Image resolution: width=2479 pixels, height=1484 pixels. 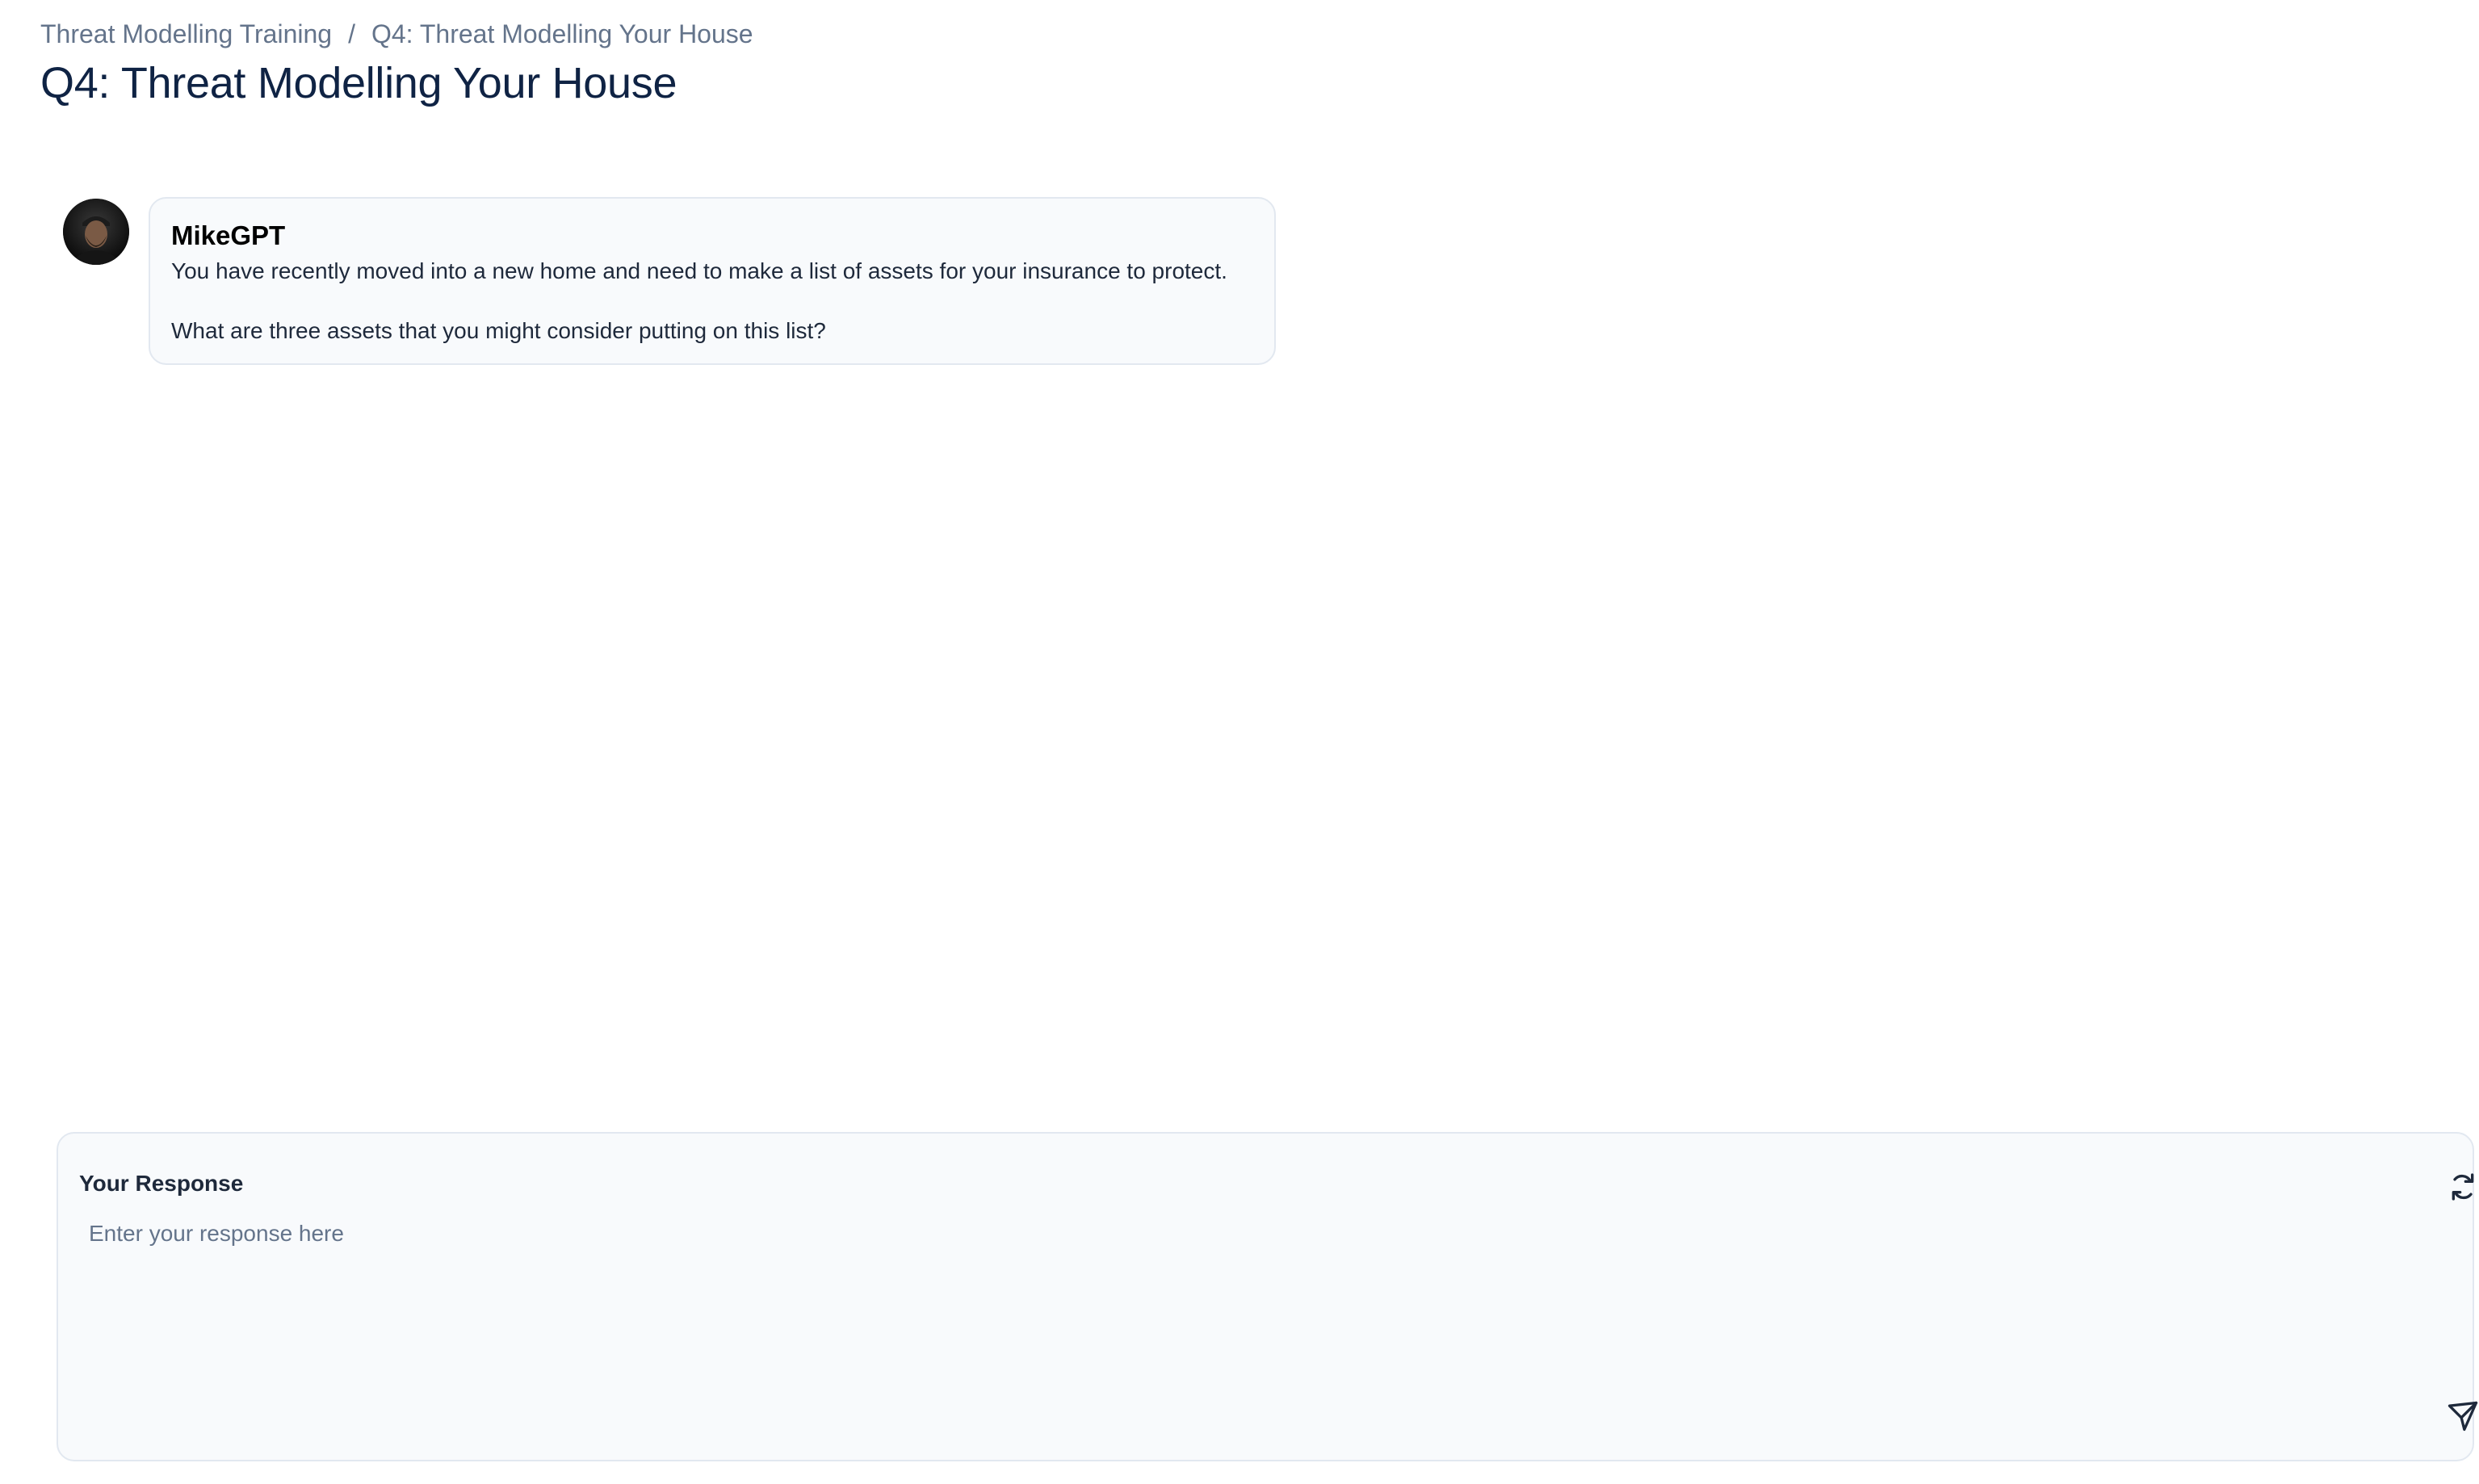 I want to click on response-input, so click(x=1234, y=1319).